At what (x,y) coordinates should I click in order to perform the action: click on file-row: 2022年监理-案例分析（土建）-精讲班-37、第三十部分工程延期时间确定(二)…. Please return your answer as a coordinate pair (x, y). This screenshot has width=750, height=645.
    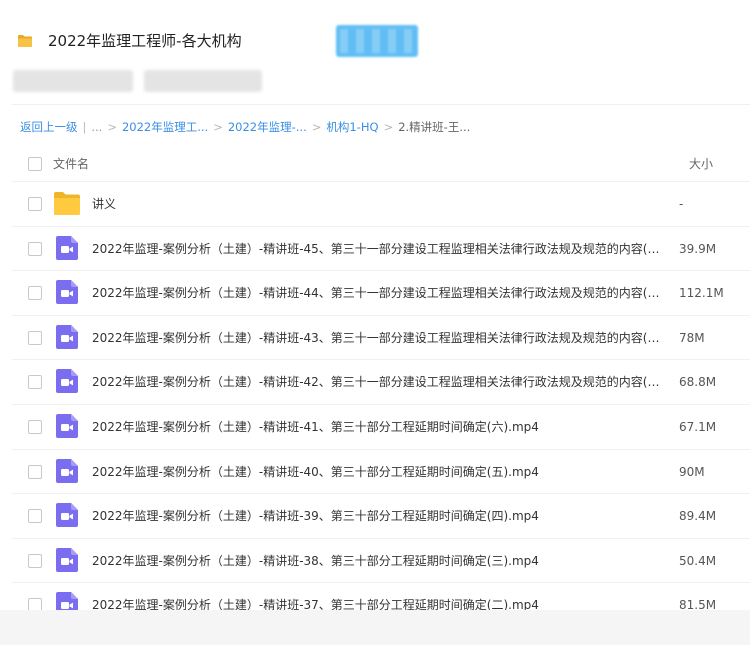
    Looking at the image, I should click on (381, 596).